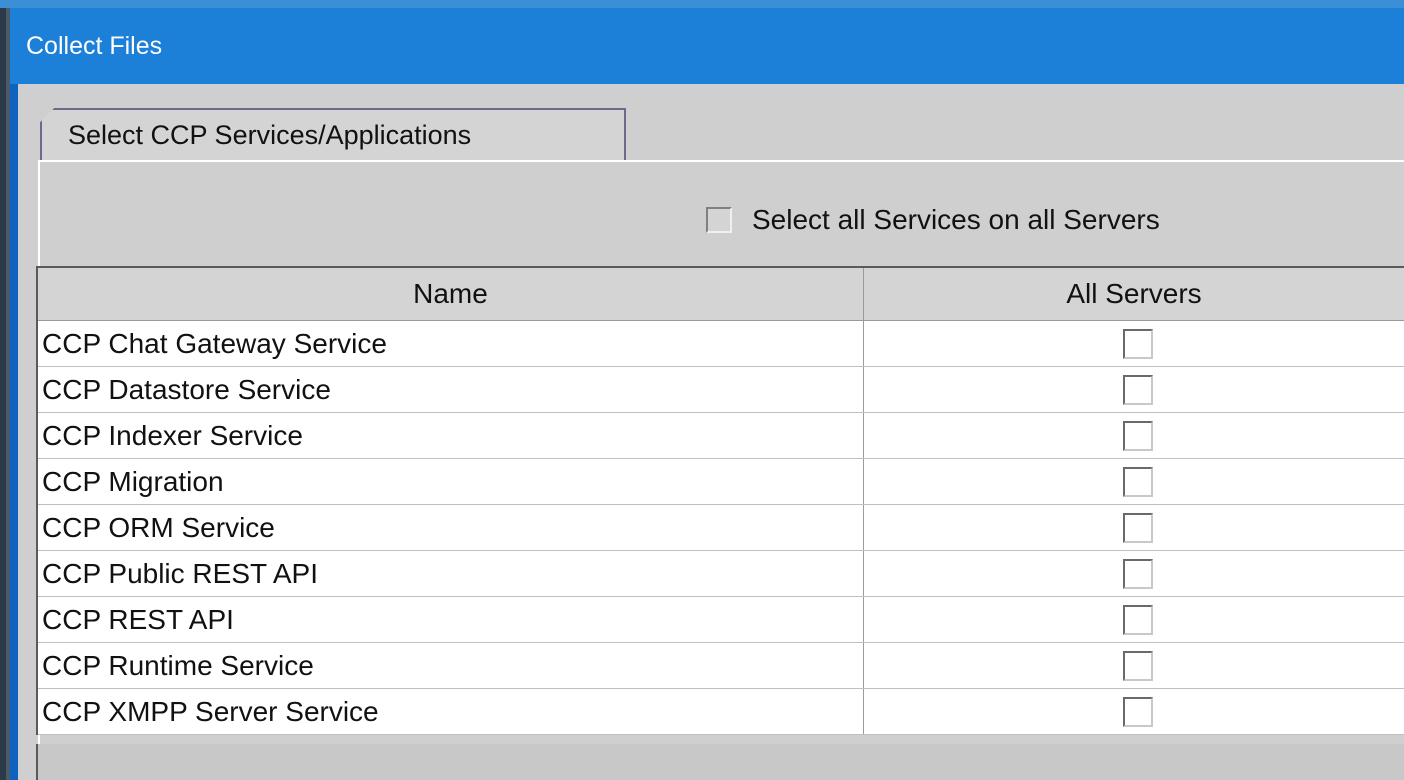  Describe the element at coordinates (451, 294) in the screenshot. I see `column-header-name: Name` at that location.